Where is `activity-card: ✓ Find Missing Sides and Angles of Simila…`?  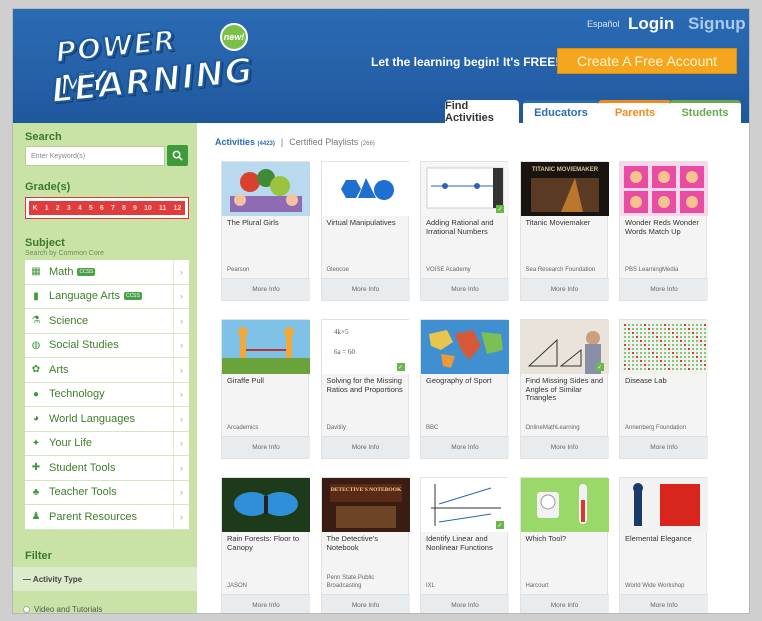 activity-card: ✓ Find Missing Sides and Angles of Simila… is located at coordinates (564, 389).